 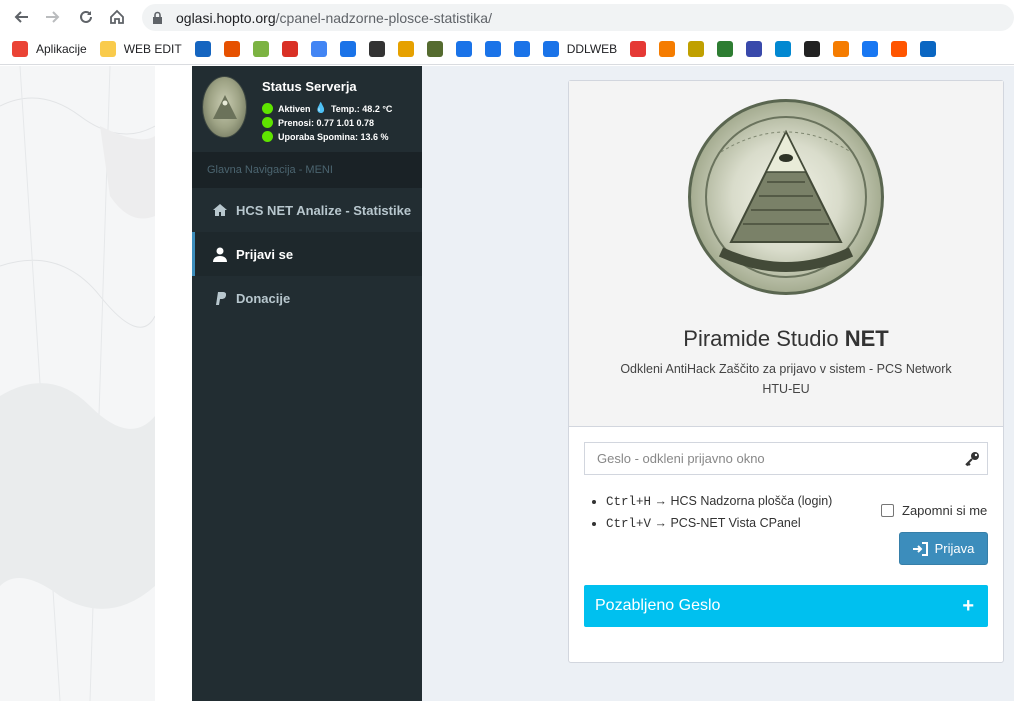 What do you see at coordinates (307, 298) in the screenshot?
I see `sidebar-item-donations: Donacije` at bounding box center [307, 298].